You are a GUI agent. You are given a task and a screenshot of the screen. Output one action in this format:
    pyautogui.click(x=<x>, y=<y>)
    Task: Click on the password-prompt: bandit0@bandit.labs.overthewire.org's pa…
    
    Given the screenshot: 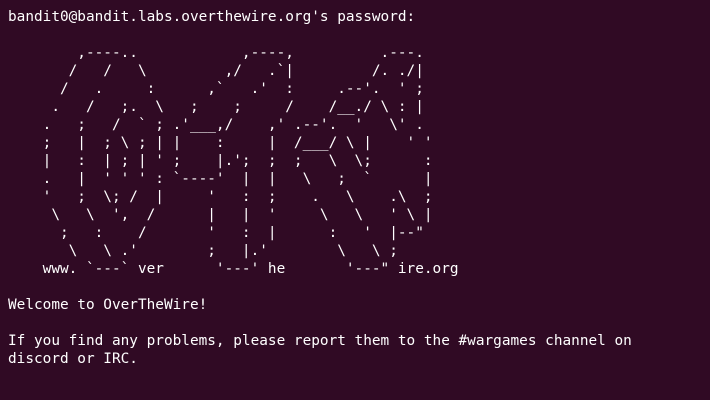 What is the action you would take?
    pyautogui.click(x=359, y=17)
    